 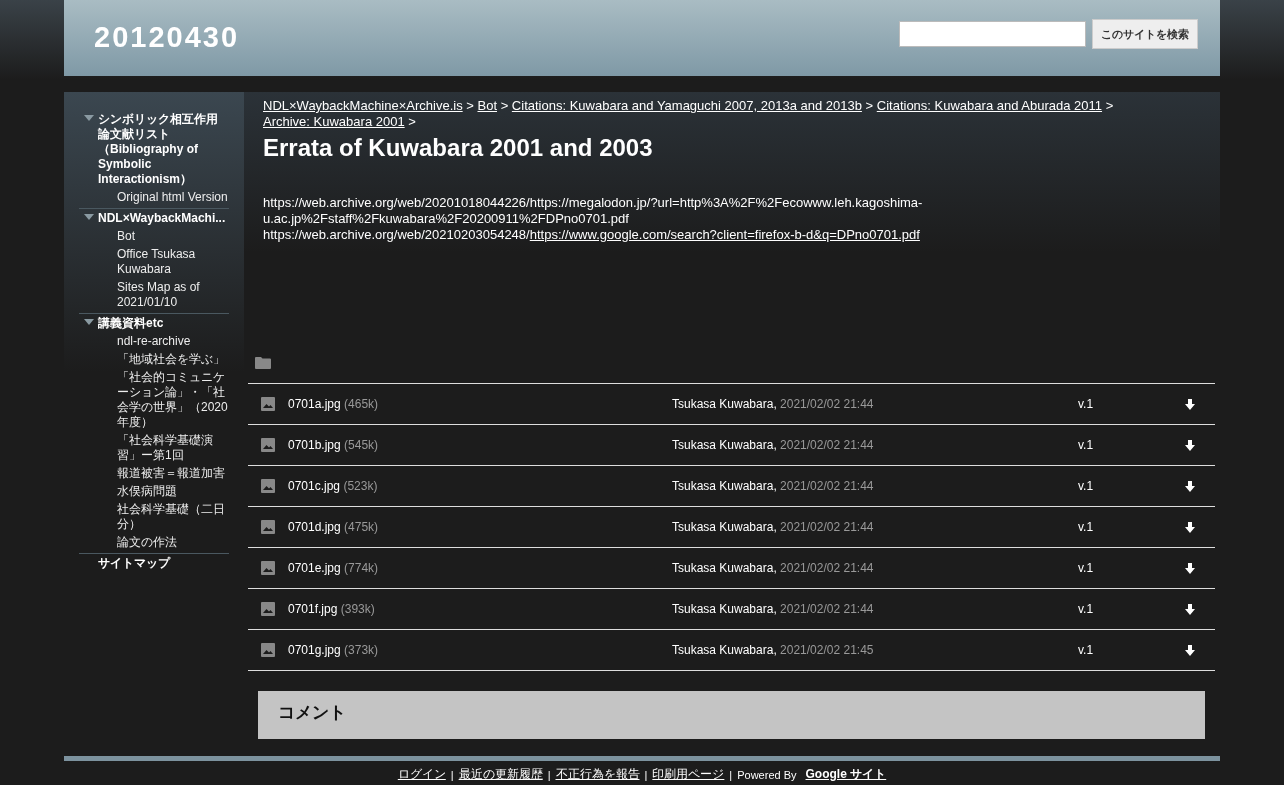 I want to click on file-name-link: 0701f.jpg, so click(x=313, y=609).